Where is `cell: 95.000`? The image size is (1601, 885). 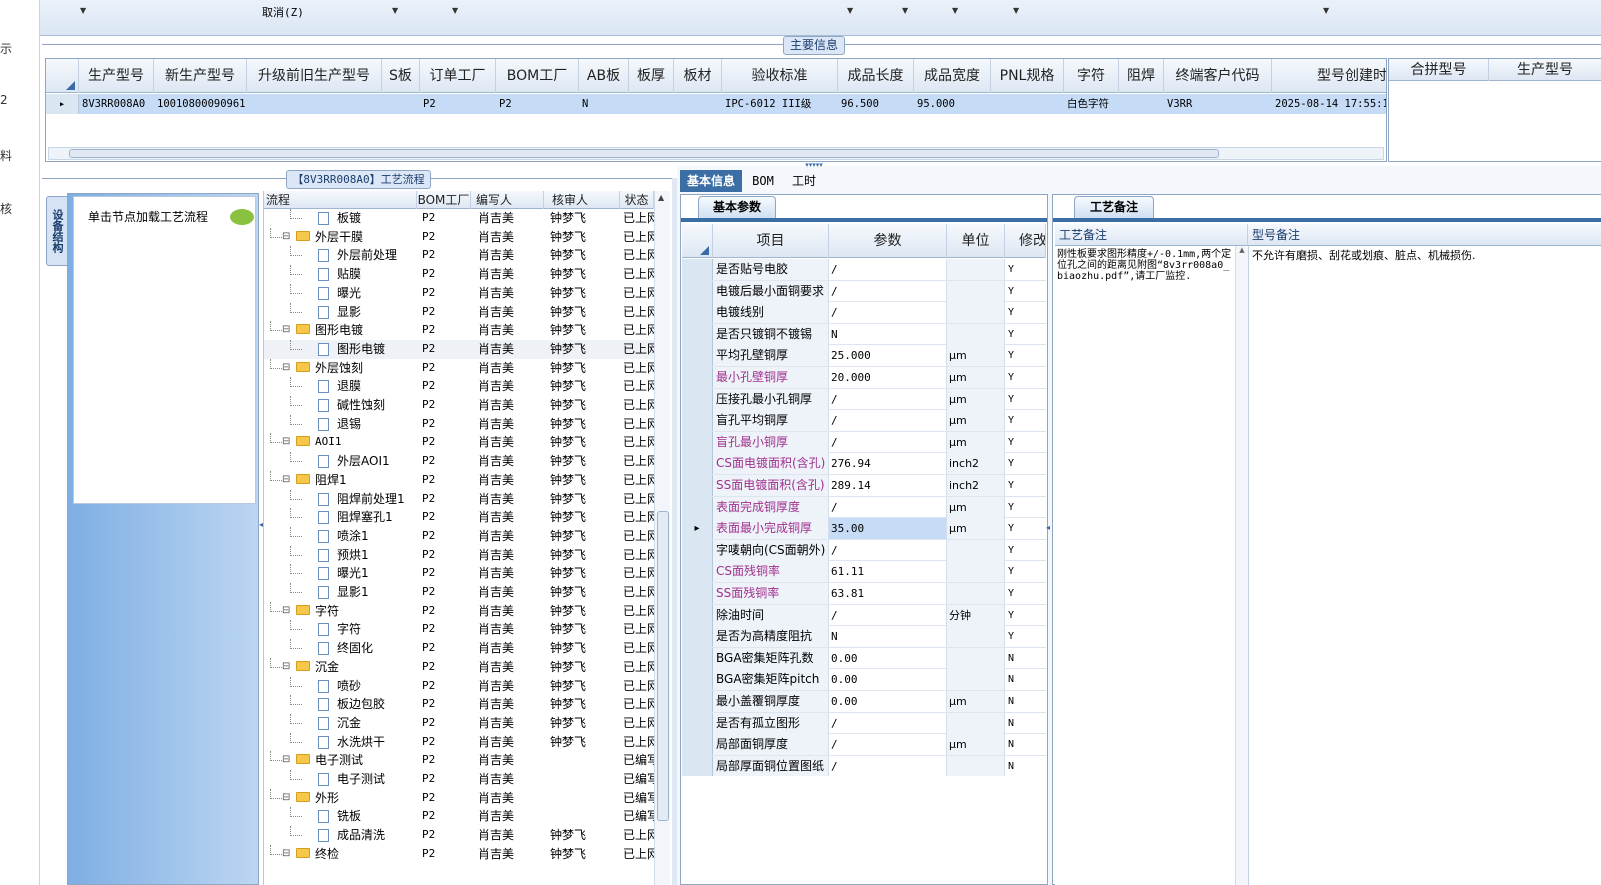 cell: 95.000 is located at coordinates (952, 104).